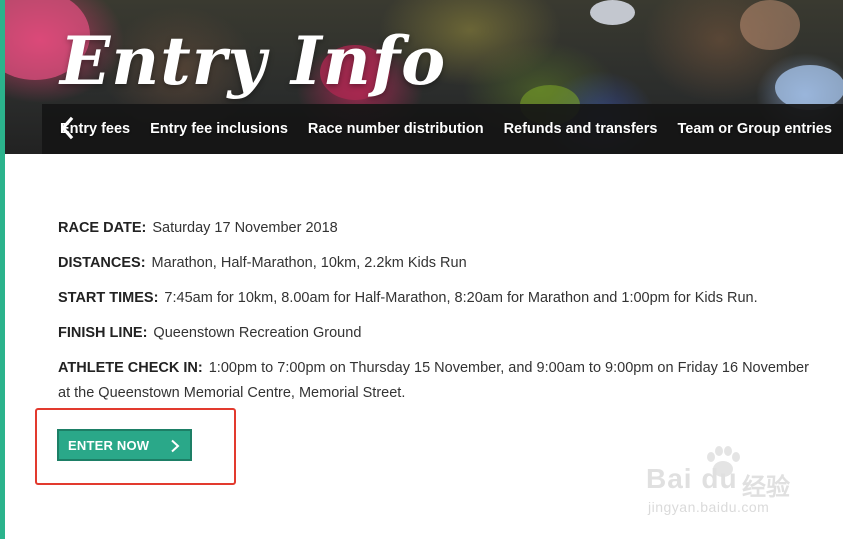 This screenshot has height=539, width=843. What do you see at coordinates (438, 228) in the screenshot?
I see `race-date-row: RACE DATE: Saturday 17 November 2018` at bounding box center [438, 228].